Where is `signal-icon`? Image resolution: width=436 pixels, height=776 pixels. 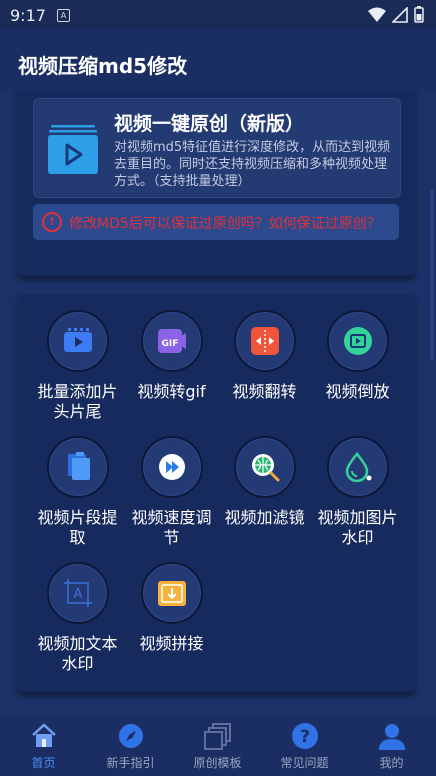 signal-icon is located at coordinates (400, 14).